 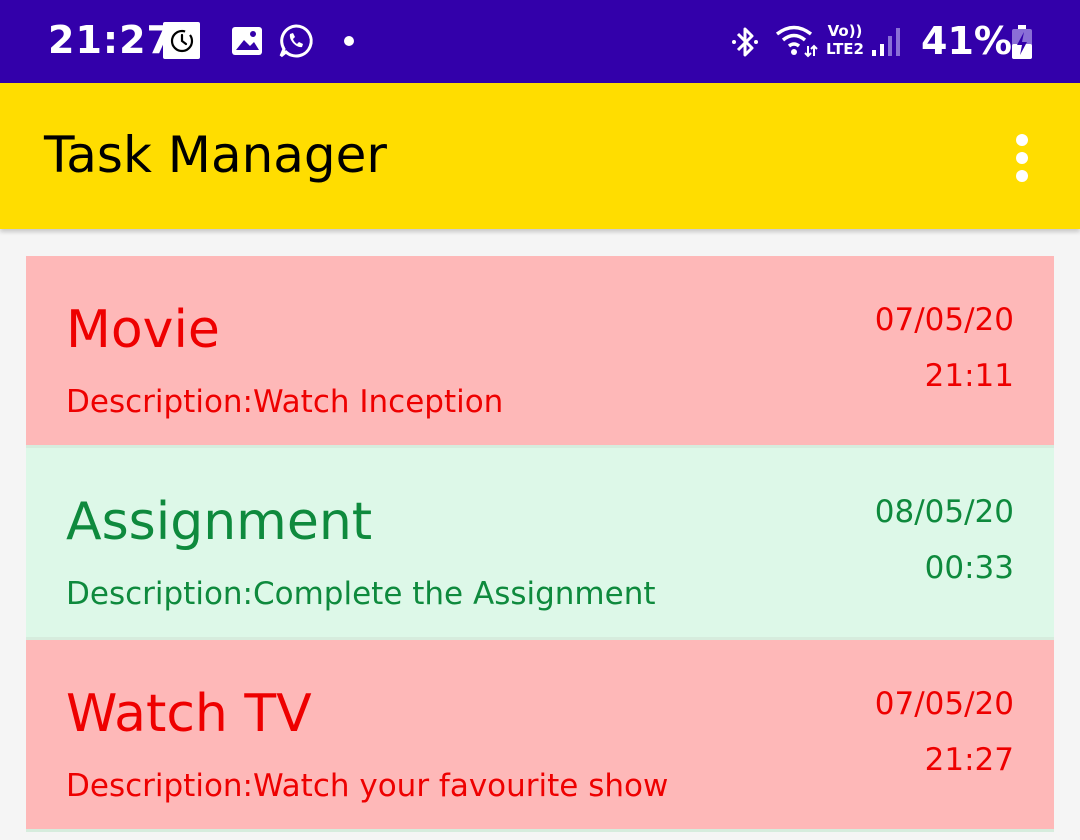 What do you see at coordinates (367, 786) in the screenshot?
I see `task-description: Description:Watch your favourite show` at bounding box center [367, 786].